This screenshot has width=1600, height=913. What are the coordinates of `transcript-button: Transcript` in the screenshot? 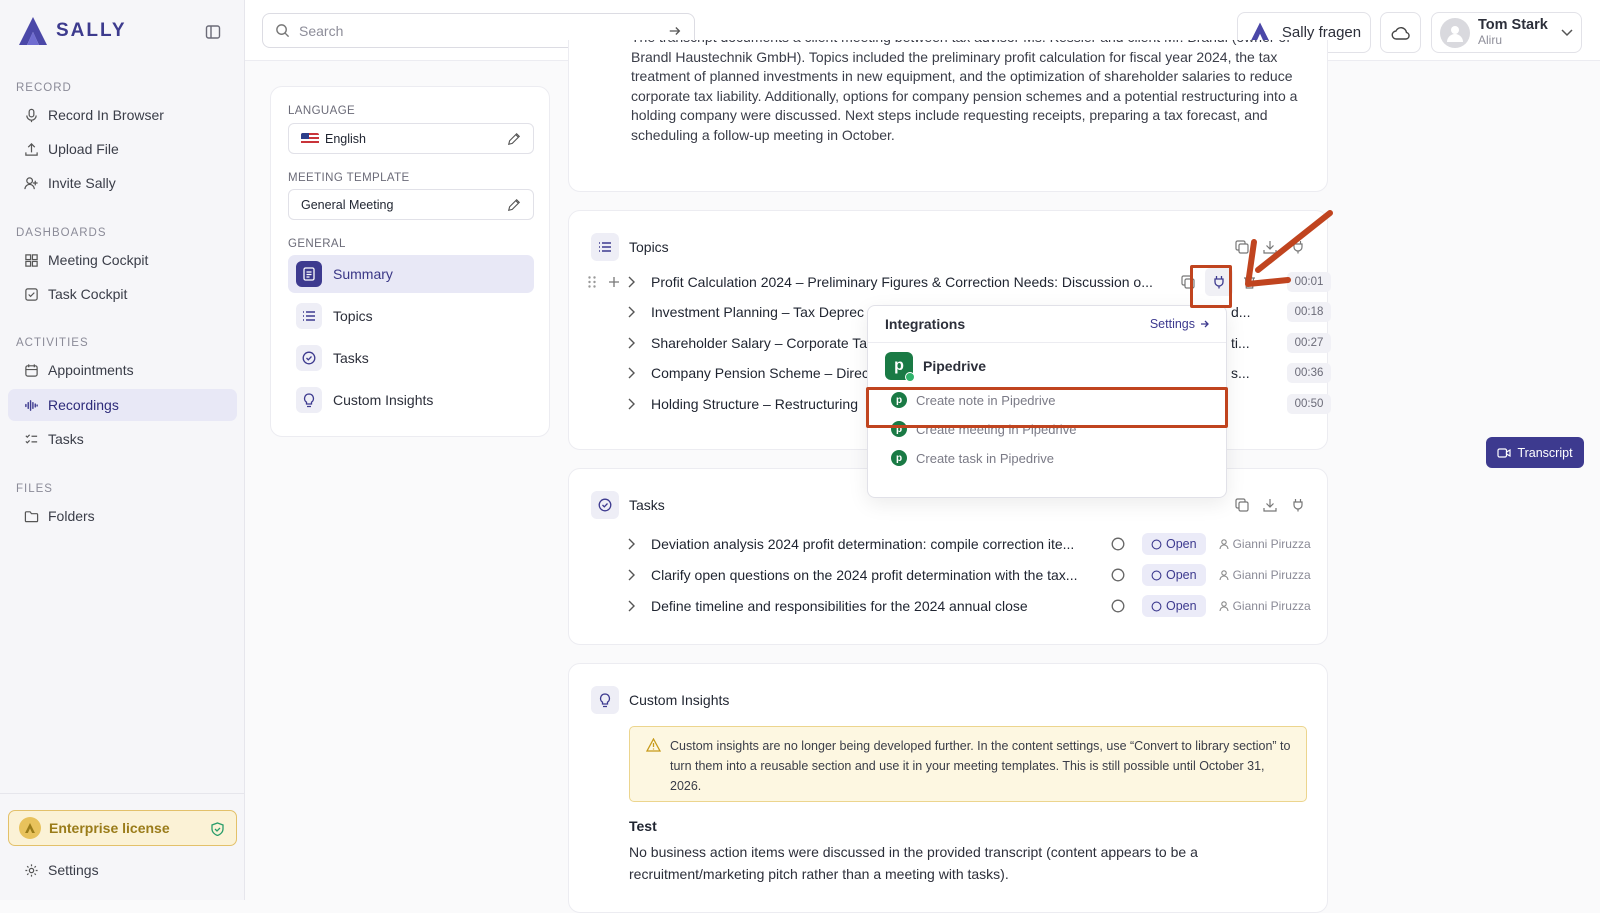 It's located at (1535, 452).